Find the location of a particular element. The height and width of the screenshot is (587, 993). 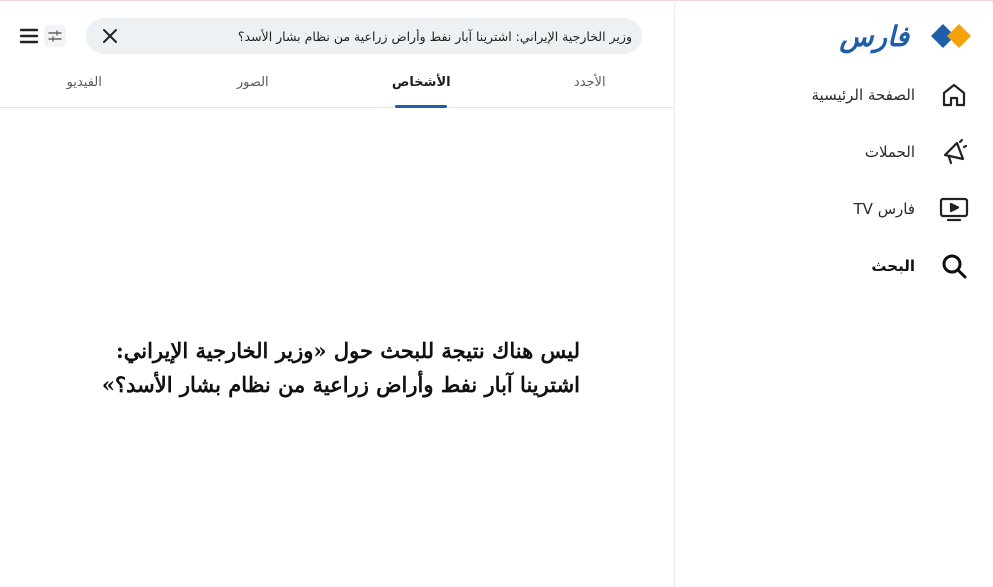

logo-mark-icon is located at coordinates (952, 36).